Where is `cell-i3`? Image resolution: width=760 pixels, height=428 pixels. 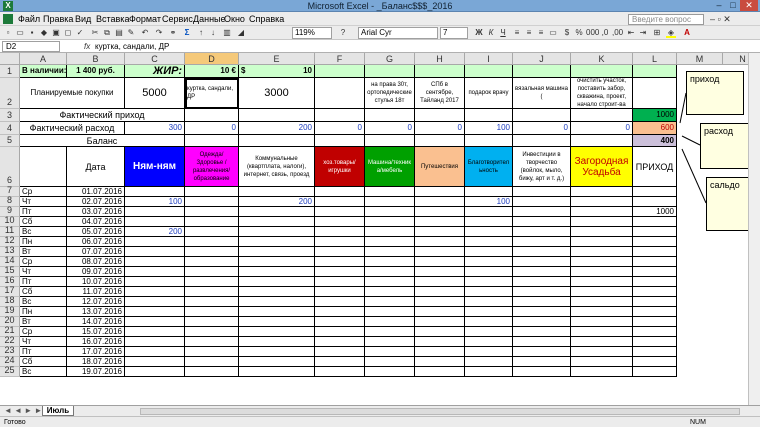
cell-i3 is located at coordinates (489, 115).